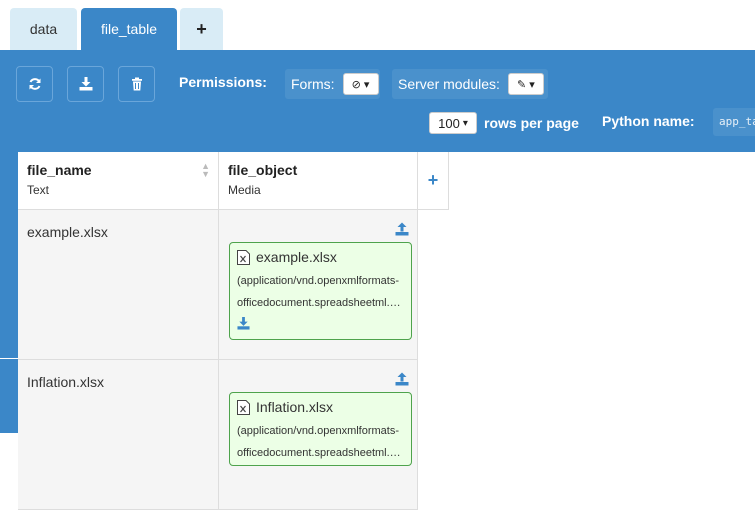 The image size is (755, 510). What do you see at coordinates (377, 25) in the screenshot?
I see `tab-bar: data file_table +` at bounding box center [377, 25].